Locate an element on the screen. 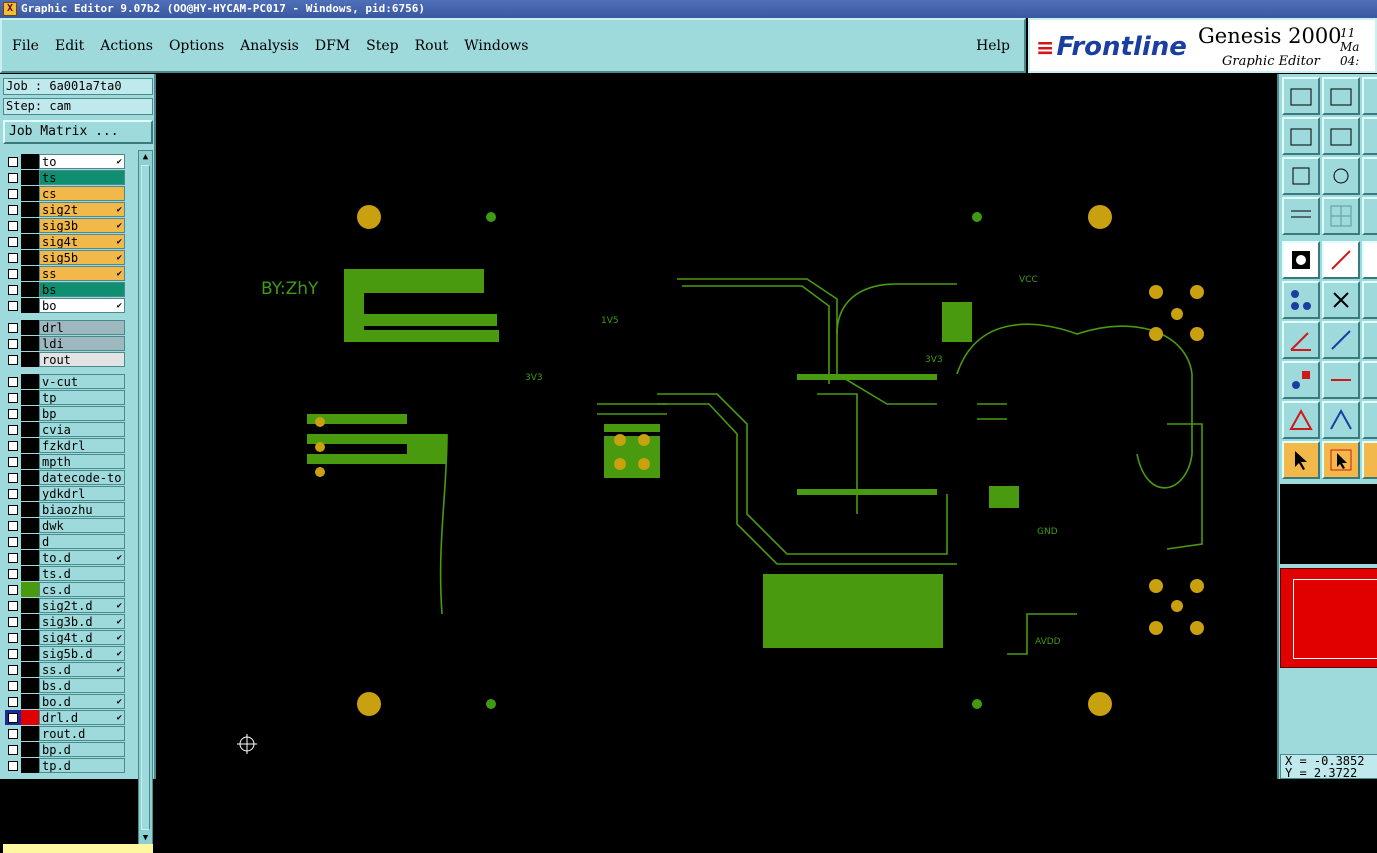 The height and width of the screenshot is (853, 1377). layer-row: sig4t ✔ is located at coordinates (65, 241).